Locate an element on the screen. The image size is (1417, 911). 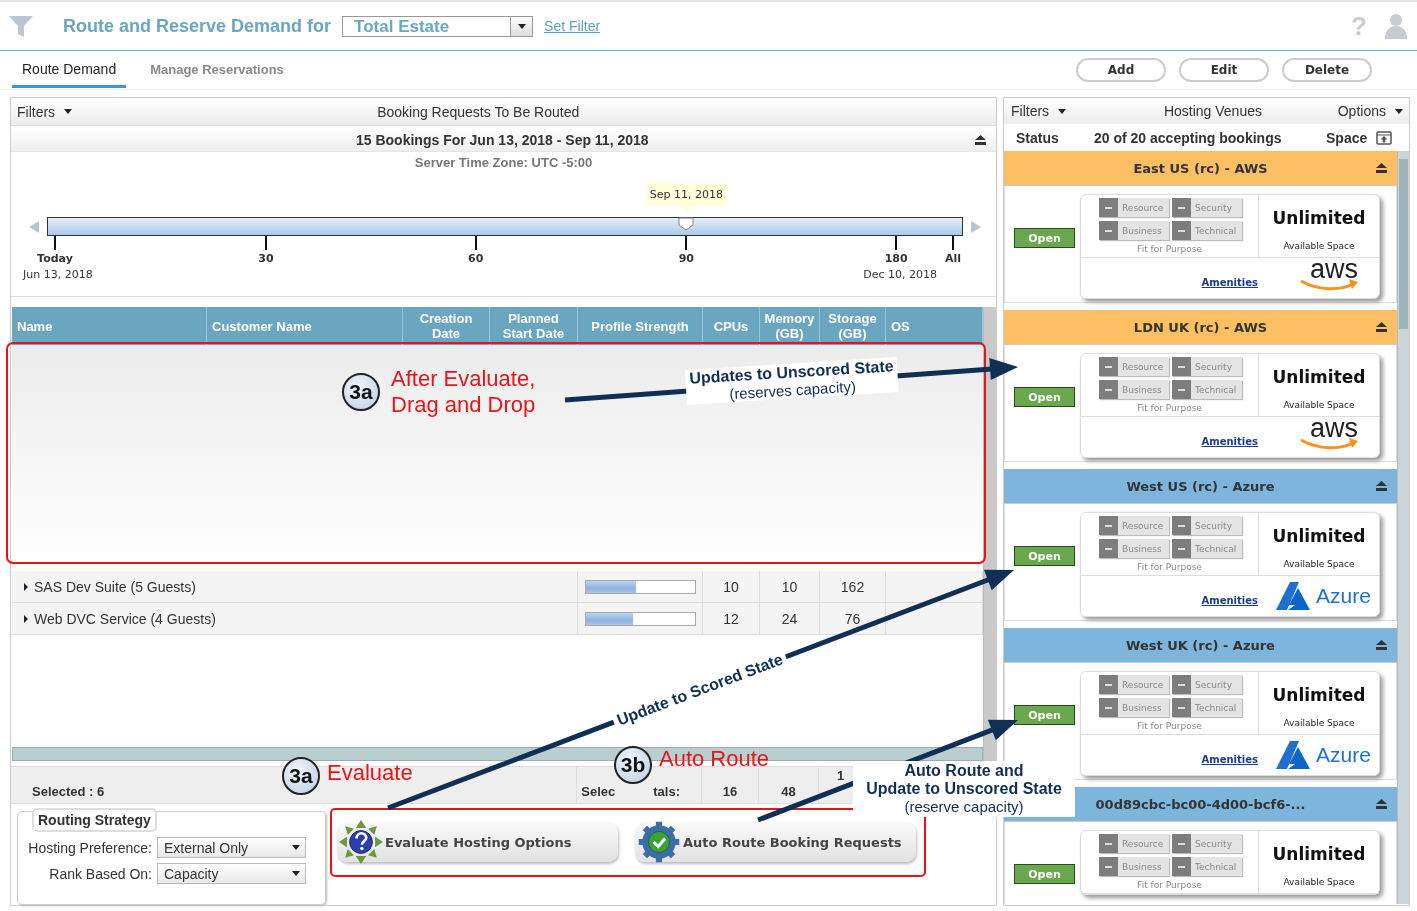
dropdown-field: External Only is located at coordinates (231, 847).